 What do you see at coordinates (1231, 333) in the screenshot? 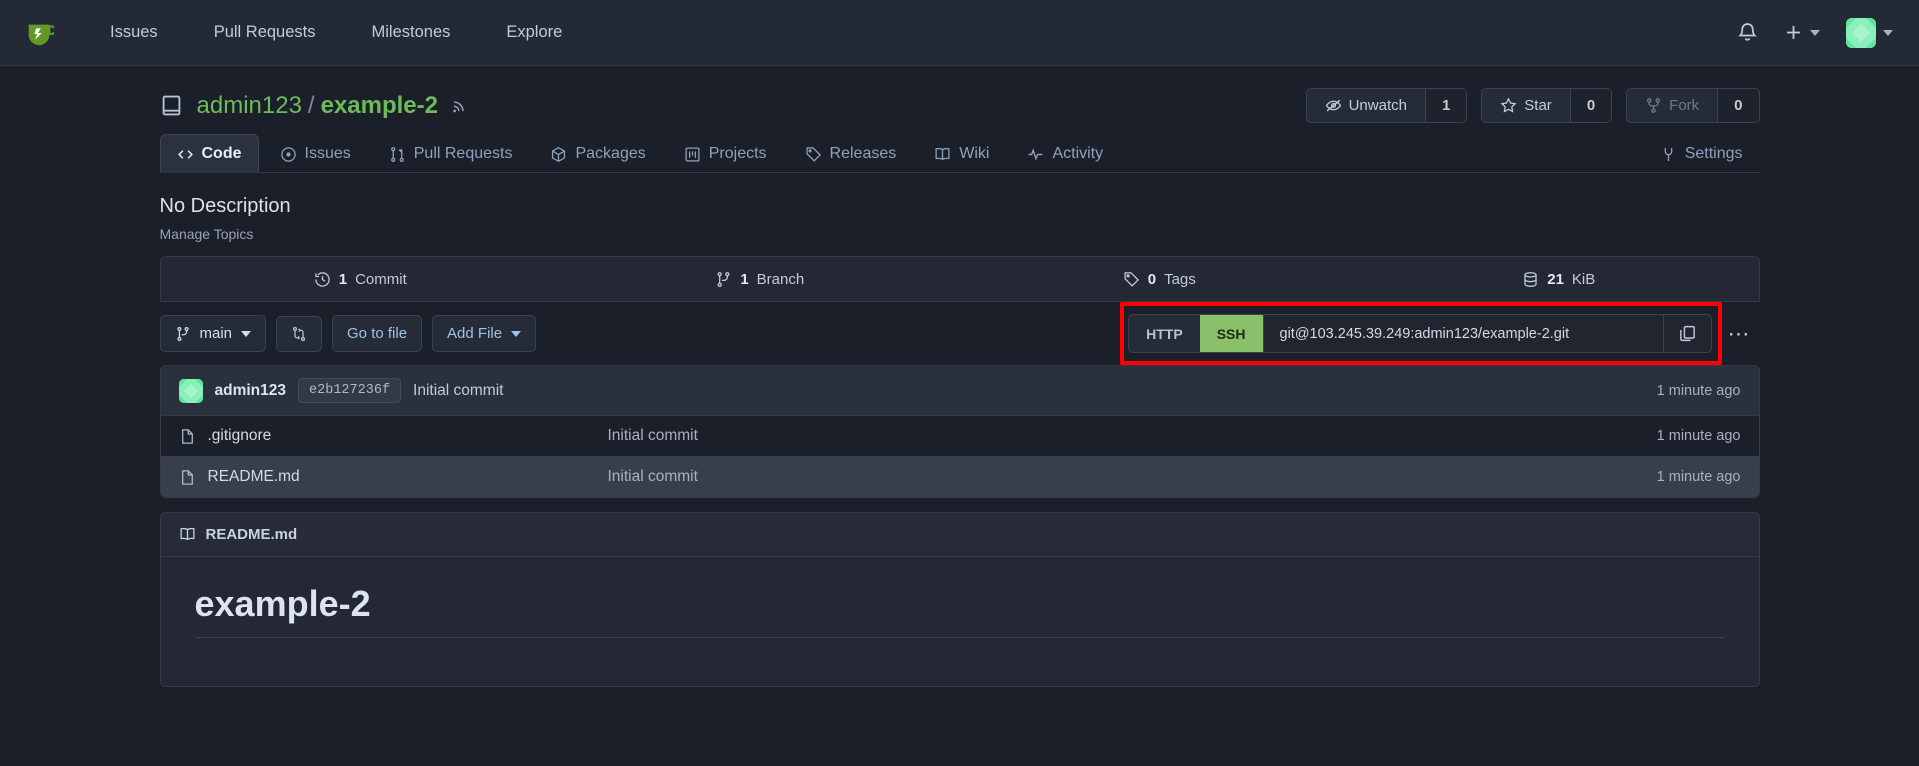
I see `clone-protocol-ssh-button: SSH` at bounding box center [1231, 333].